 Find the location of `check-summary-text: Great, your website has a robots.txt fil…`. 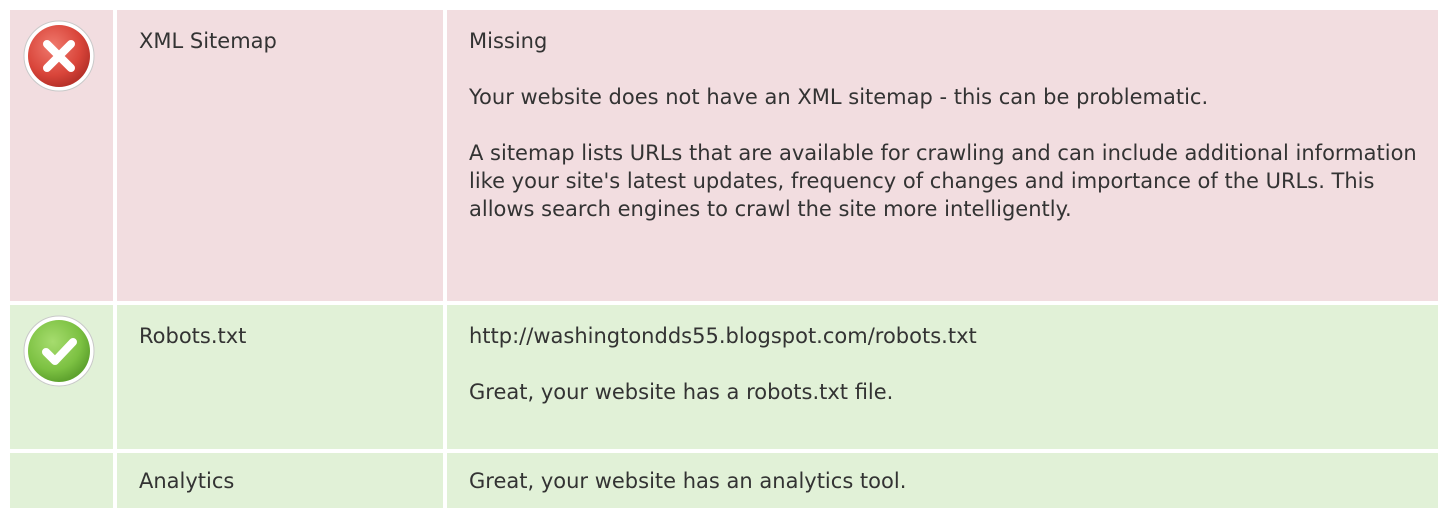

check-summary-text: Great, your website has a robots.txt fil… is located at coordinates (681, 392).